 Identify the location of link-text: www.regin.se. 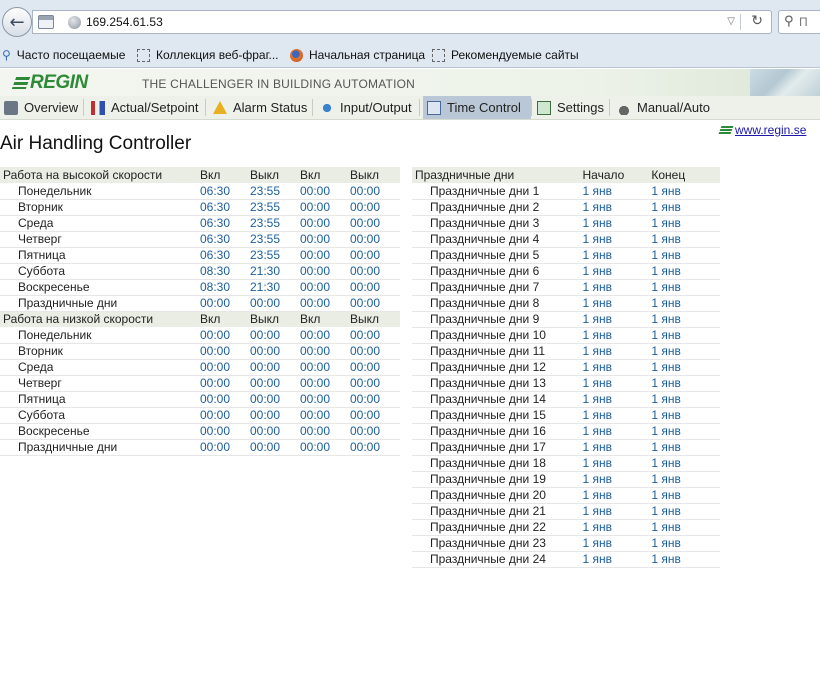
(770, 130).